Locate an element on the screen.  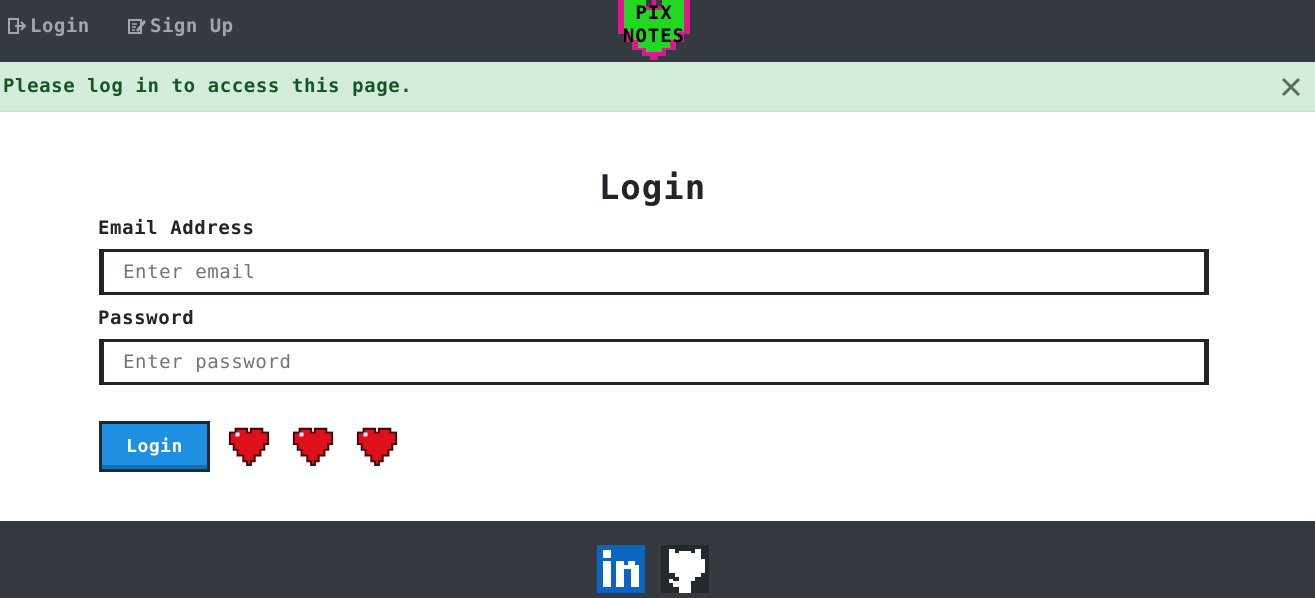
sign-in-icon is located at coordinates (17, 26).